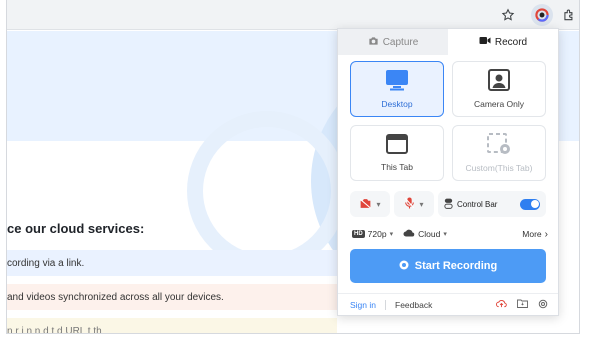 This screenshot has width=600, height=338. Describe the element at coordinates (358, 234) in the screenshot. I see `hd-icon: HD` at that location.